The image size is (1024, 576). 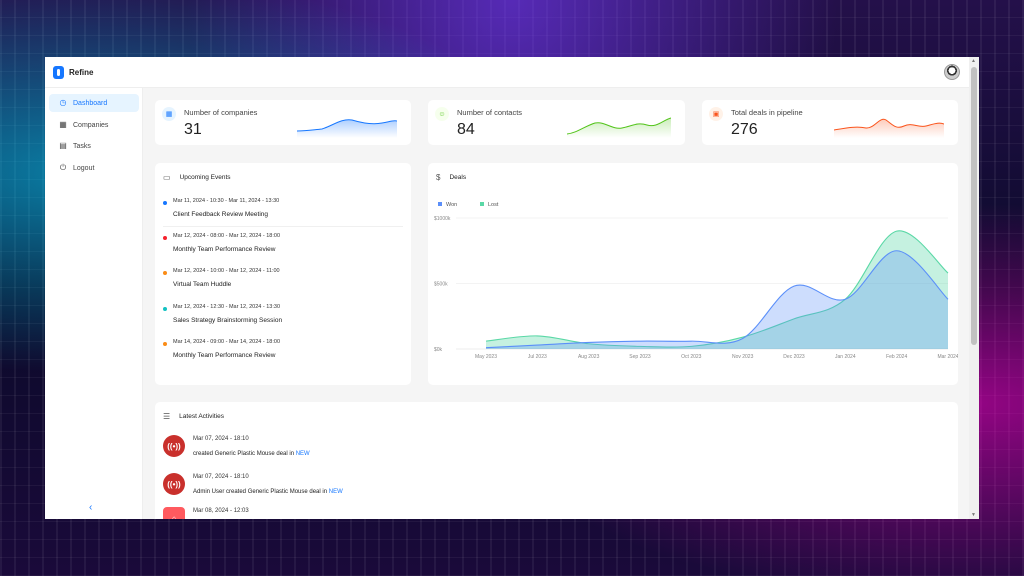 I want to click on x-tick-label: Dec 2023, so click(x=794, y=357).